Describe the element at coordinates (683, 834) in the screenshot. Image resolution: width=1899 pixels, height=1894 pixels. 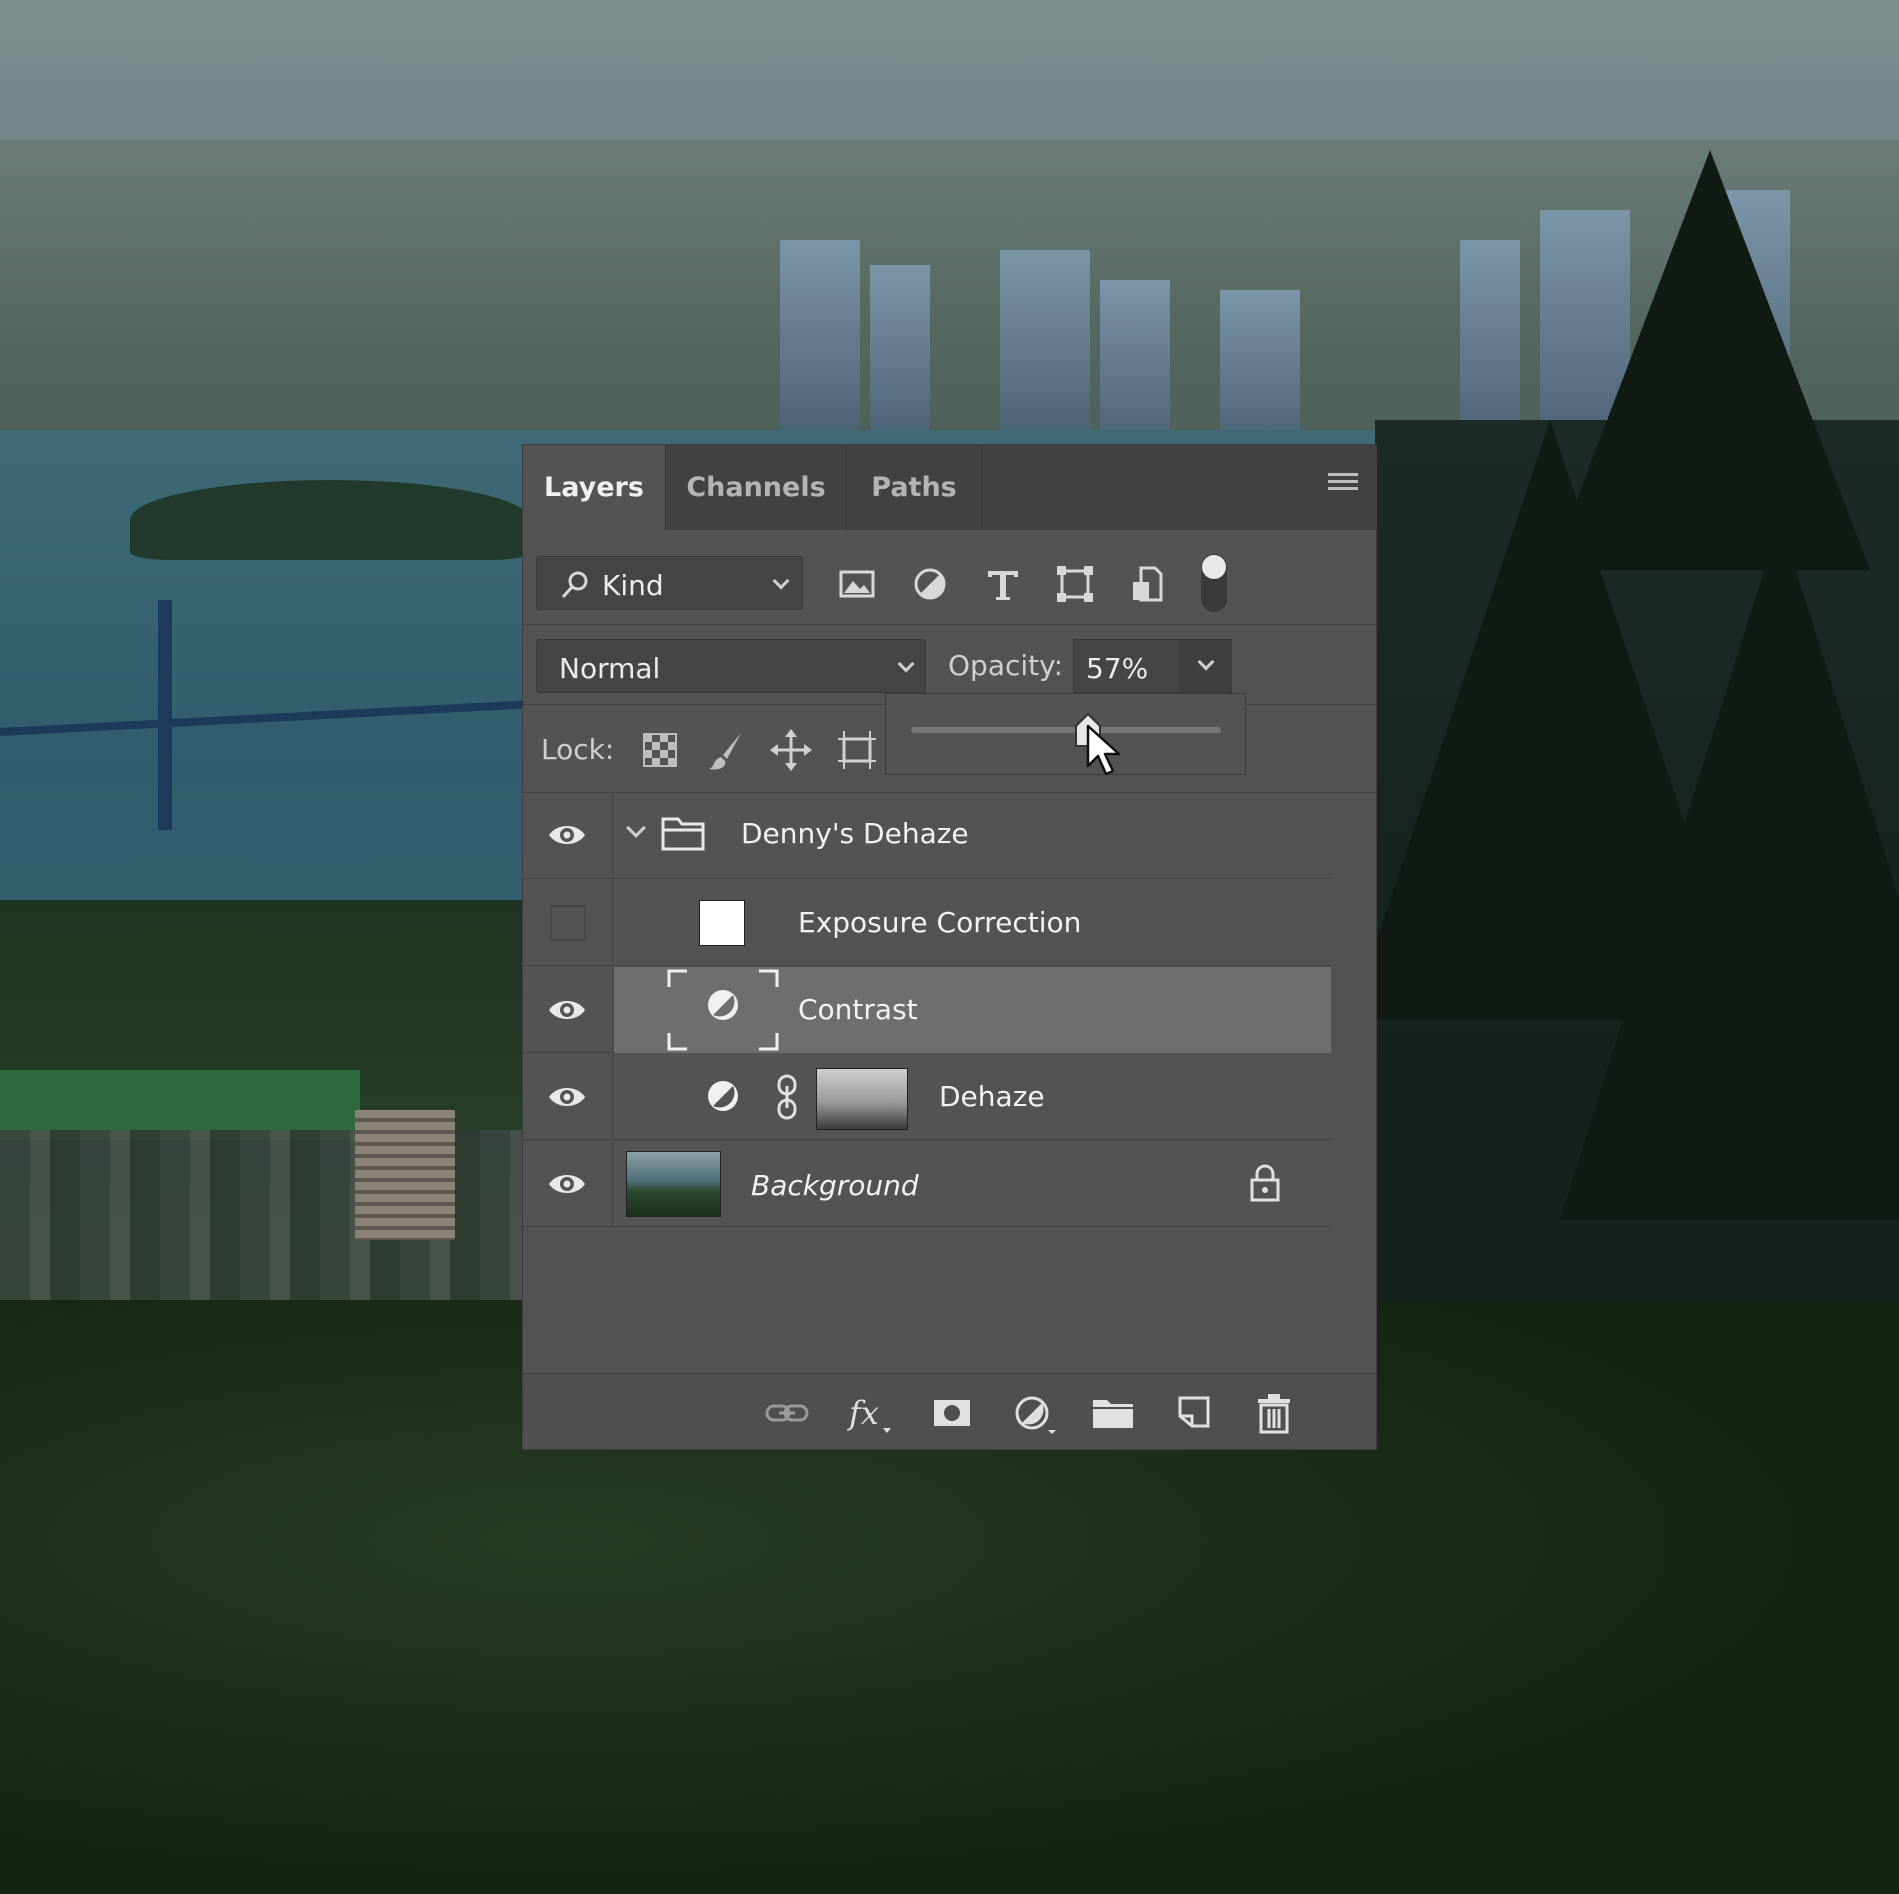
I see `folder-icon` at that location.